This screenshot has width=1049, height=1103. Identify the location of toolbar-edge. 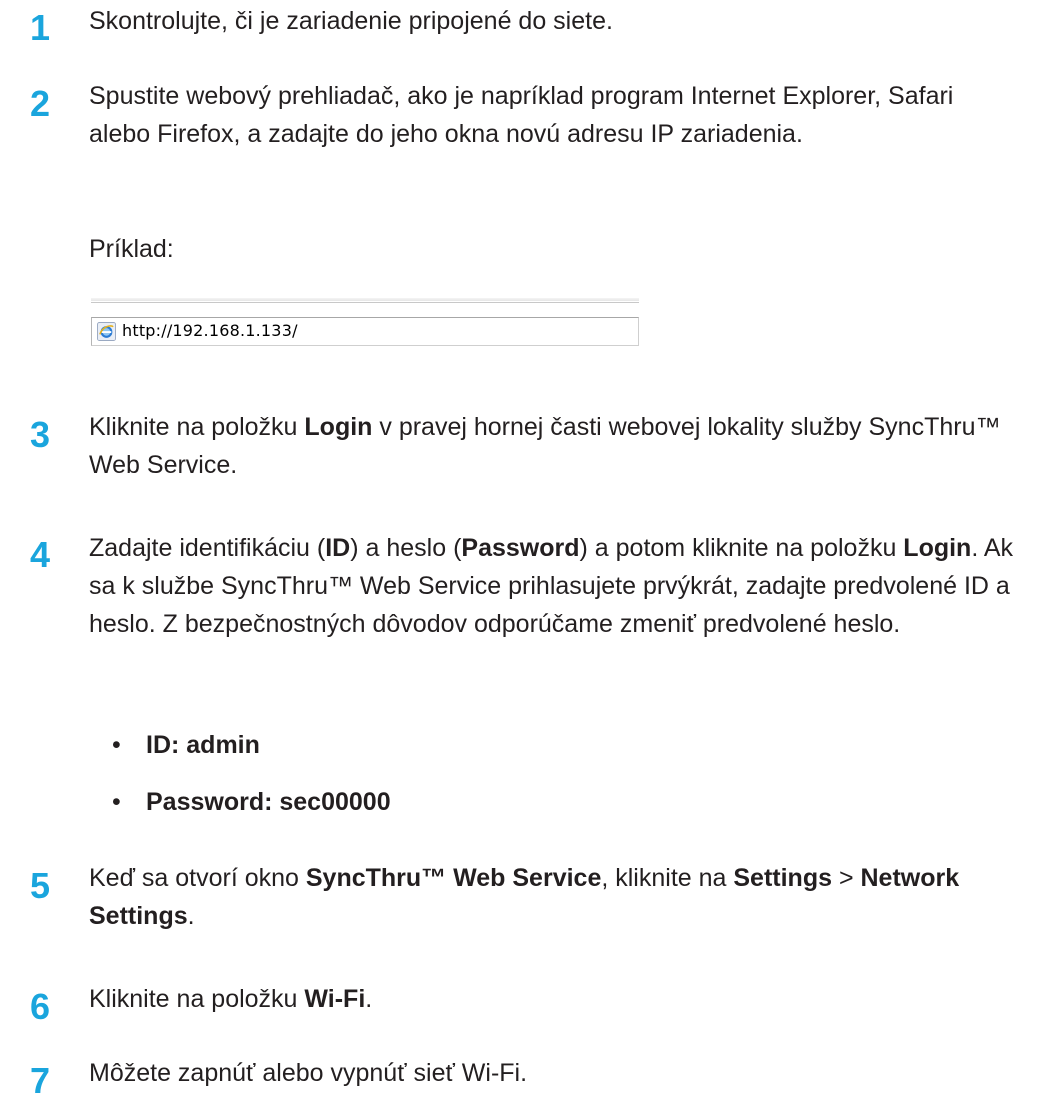
(365, 299).